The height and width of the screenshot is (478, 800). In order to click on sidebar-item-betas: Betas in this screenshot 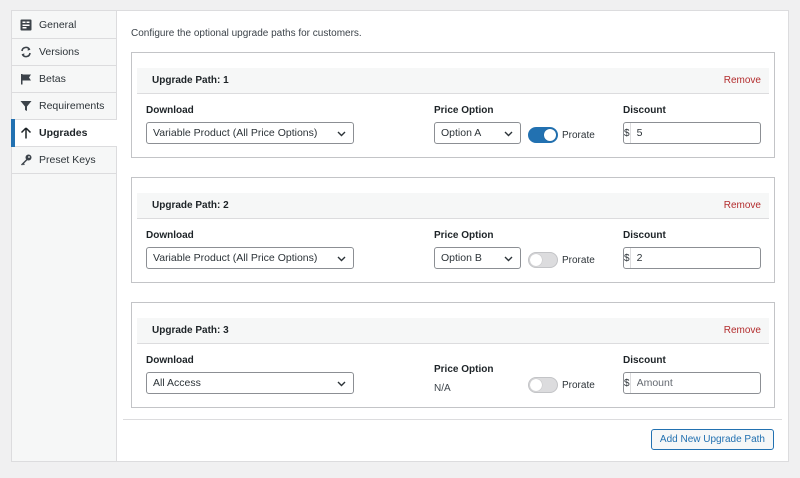, I will do `click(64, 79)`.